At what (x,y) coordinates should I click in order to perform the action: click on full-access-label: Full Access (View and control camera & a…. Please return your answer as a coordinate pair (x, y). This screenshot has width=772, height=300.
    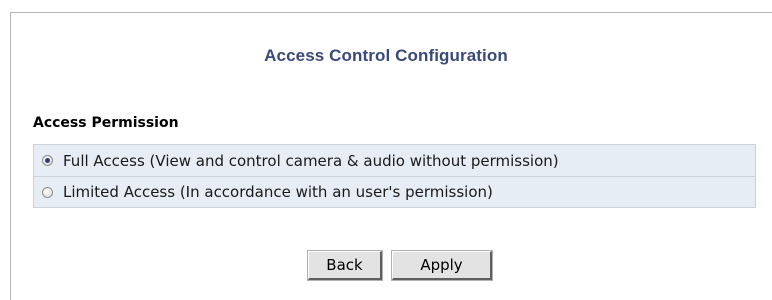
    Looking at the image, I should click on (311, 161).